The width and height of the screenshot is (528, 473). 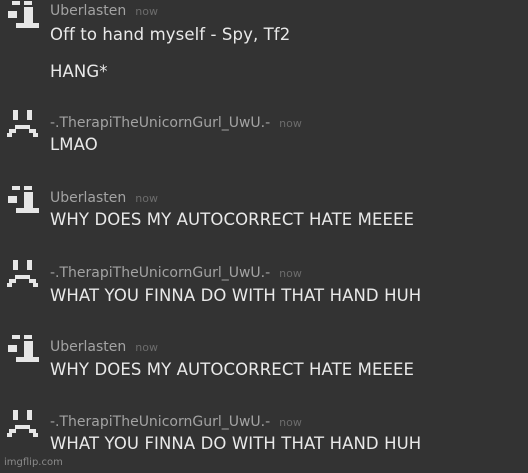 I want to click on message-text: Off to hand myself - Spy, Tf2, so click(x=170, y=34).